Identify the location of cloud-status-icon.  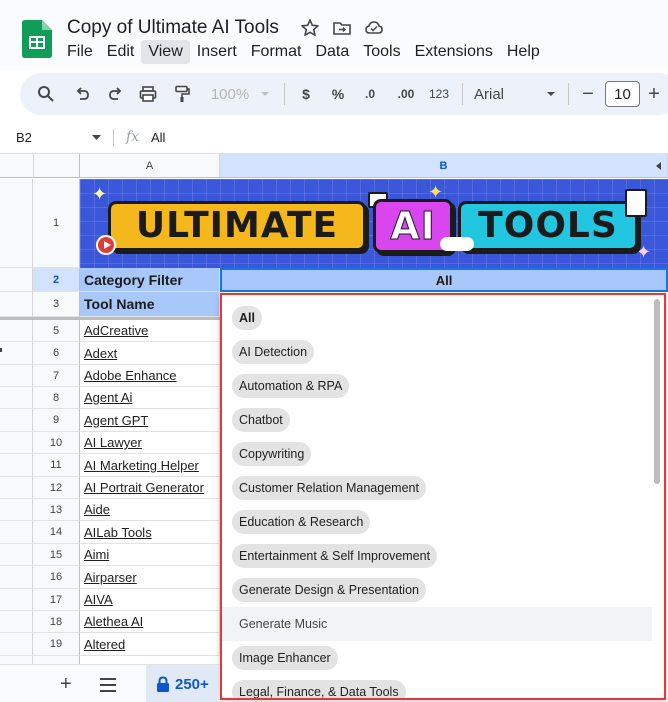
(374, 28).